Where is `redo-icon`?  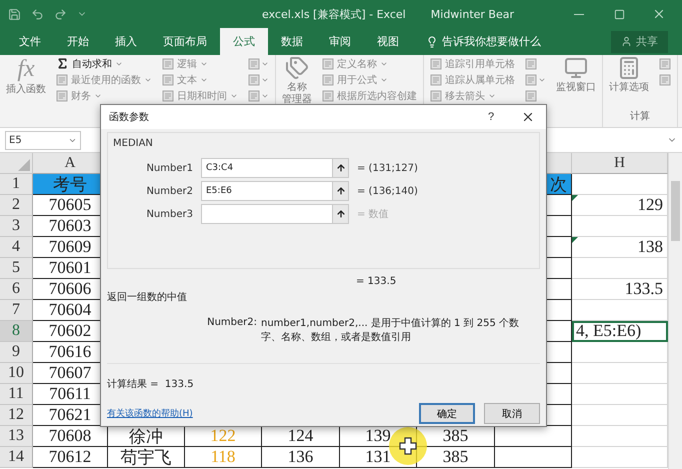 redo-icon is located at coordinates (60, 14).